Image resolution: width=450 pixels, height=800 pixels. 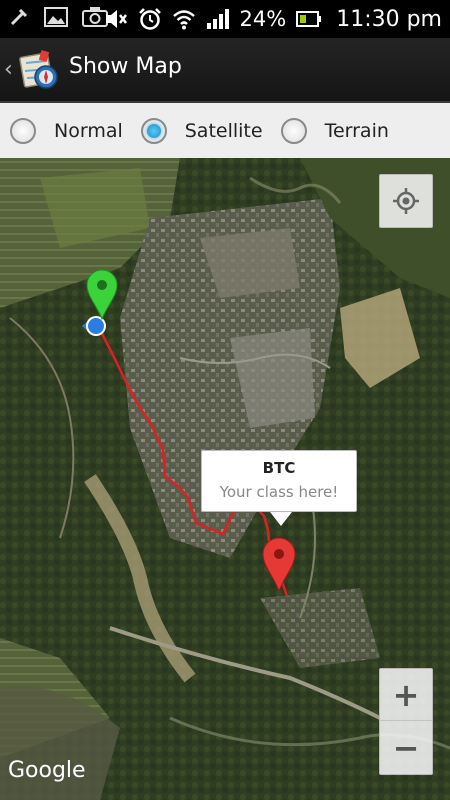 What do you see at coordinates (38, 69) in the screenshot?
I see `map-compass-icon` at bounding box center [38, 69].